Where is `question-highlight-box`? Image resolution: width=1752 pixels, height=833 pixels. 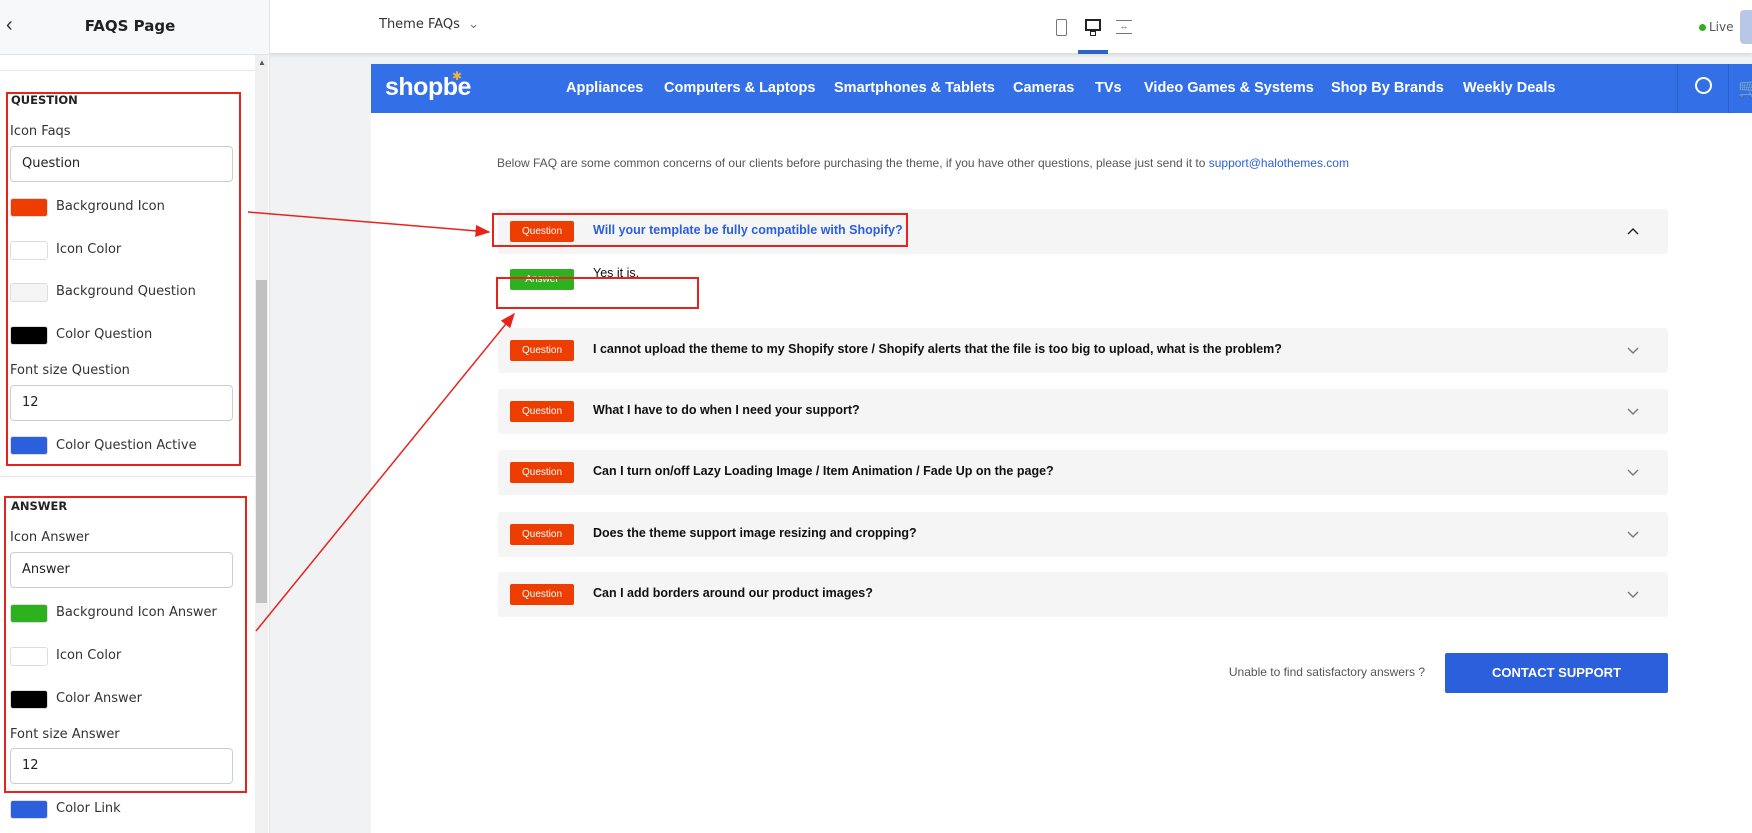 question-highlight-box is located at coordinates (700, 230).